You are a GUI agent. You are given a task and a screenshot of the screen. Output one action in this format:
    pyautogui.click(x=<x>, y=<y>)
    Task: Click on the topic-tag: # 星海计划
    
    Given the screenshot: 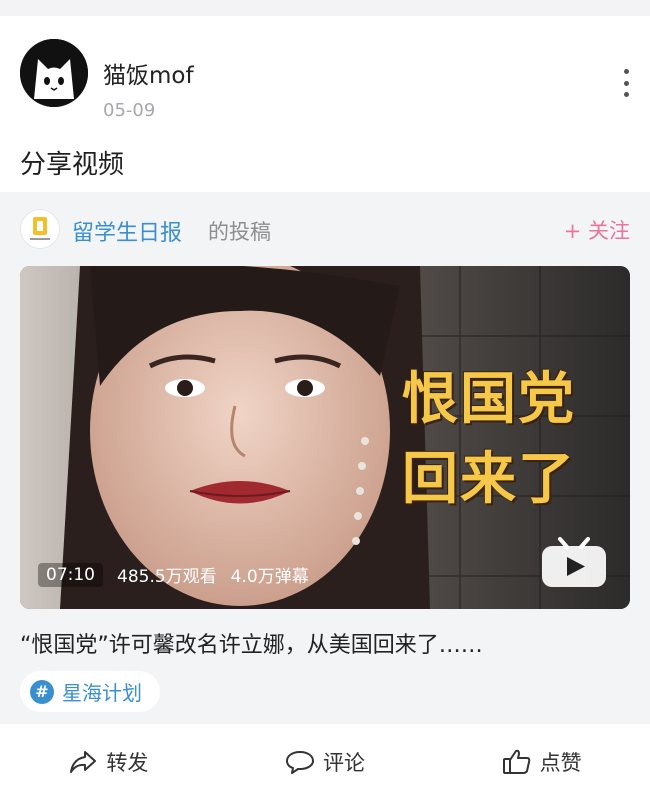 What is the action you would take?
    pyautogui.click(x=90, y=691)
    